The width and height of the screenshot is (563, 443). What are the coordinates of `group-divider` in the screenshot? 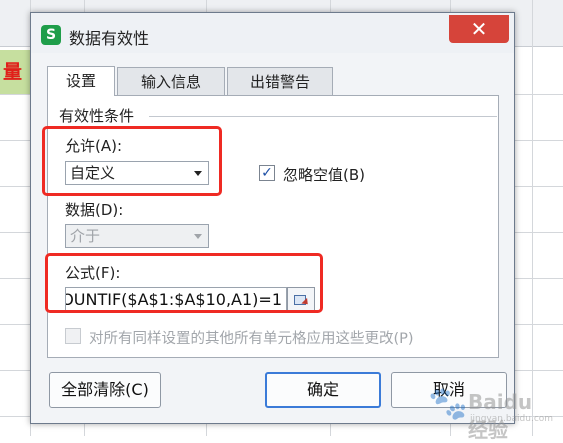 It's located at (323, 116).